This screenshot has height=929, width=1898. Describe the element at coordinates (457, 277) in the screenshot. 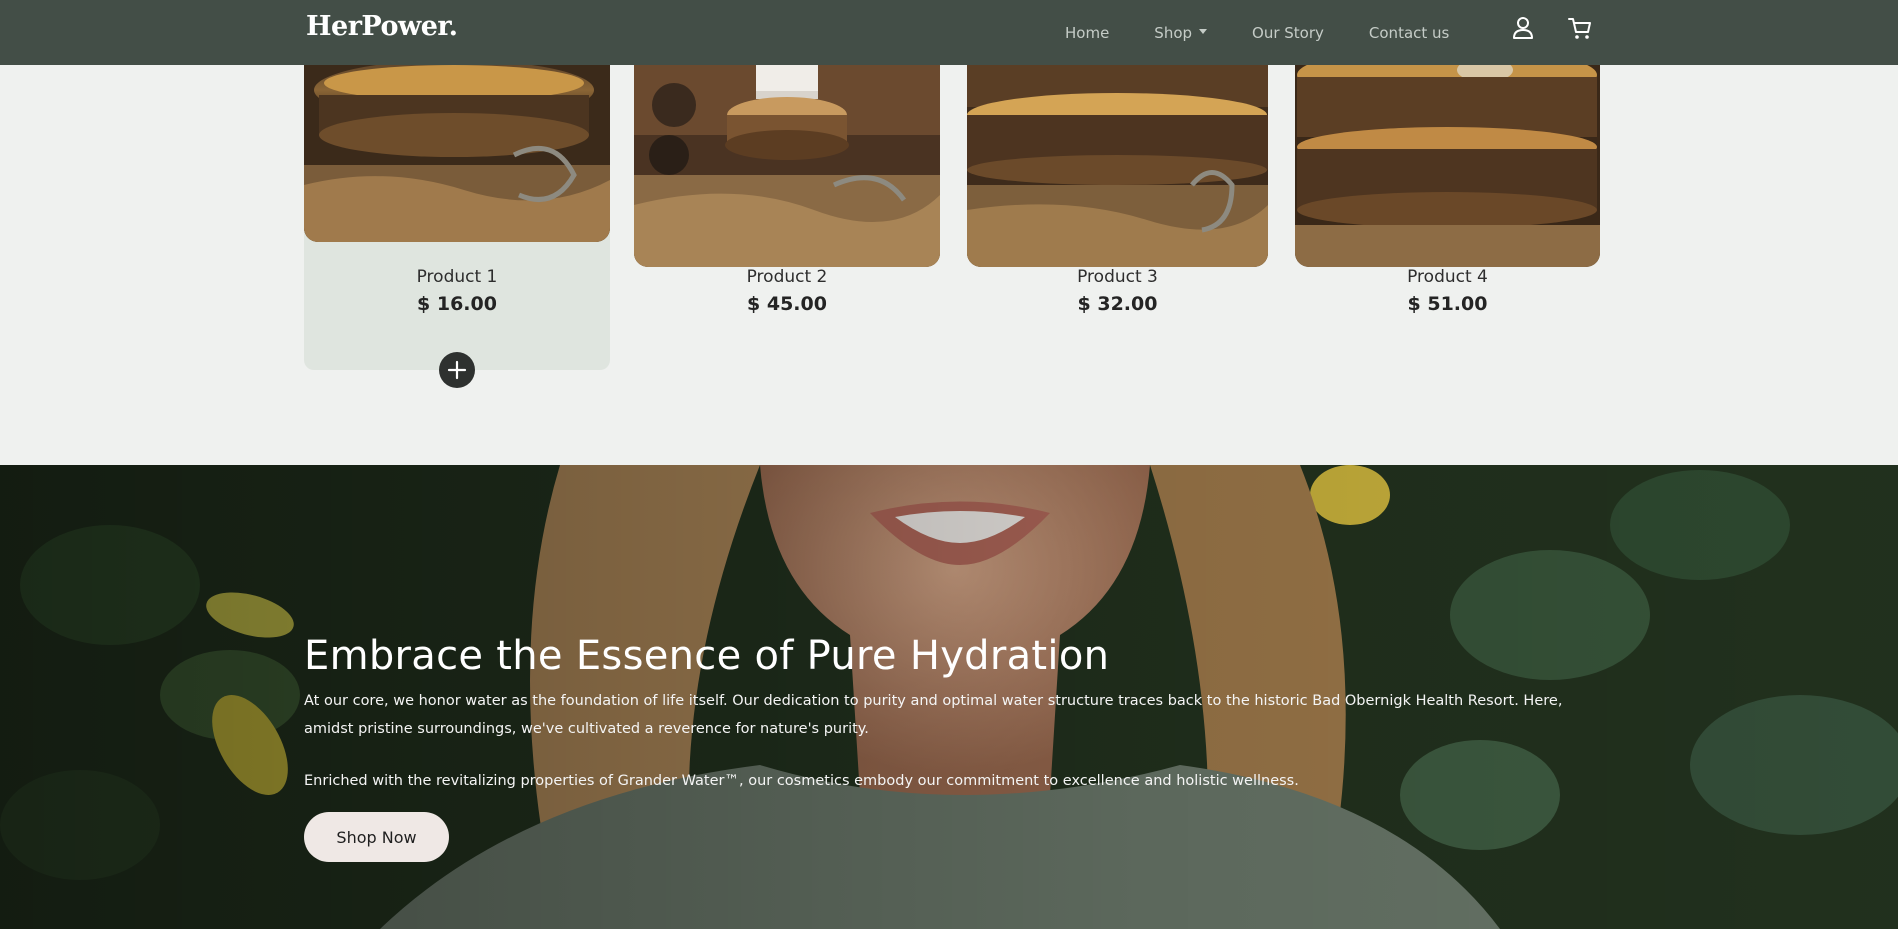

I see `product-name: Product 1` at that location.